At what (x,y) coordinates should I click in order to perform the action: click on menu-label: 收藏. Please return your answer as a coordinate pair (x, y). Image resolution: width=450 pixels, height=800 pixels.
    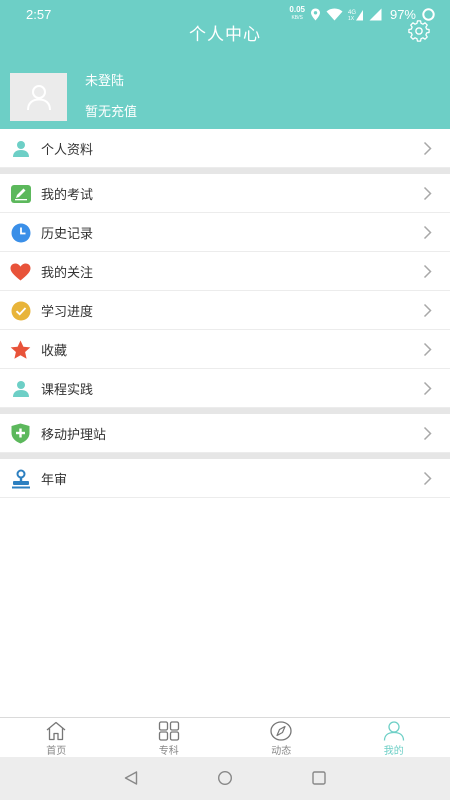
    Looking at the image, I should click on (54, 351).